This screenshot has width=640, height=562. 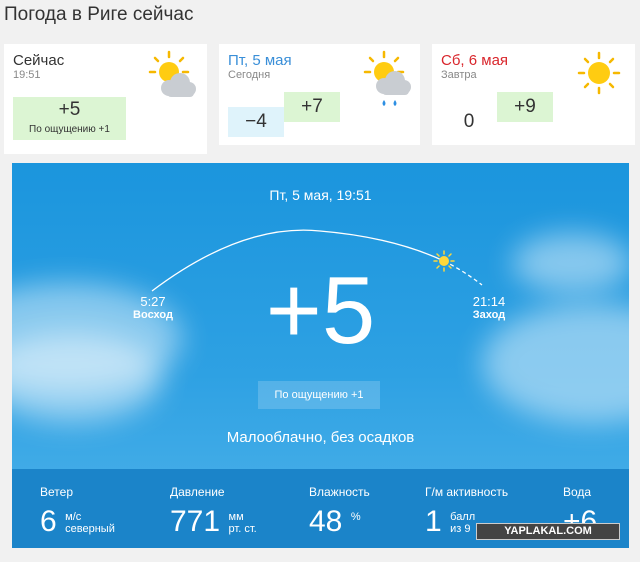 What do you see at coordinates (326, 521) in the screenshot?
I see `stat-humidity-value: 48` at bounding box center [326, 521].